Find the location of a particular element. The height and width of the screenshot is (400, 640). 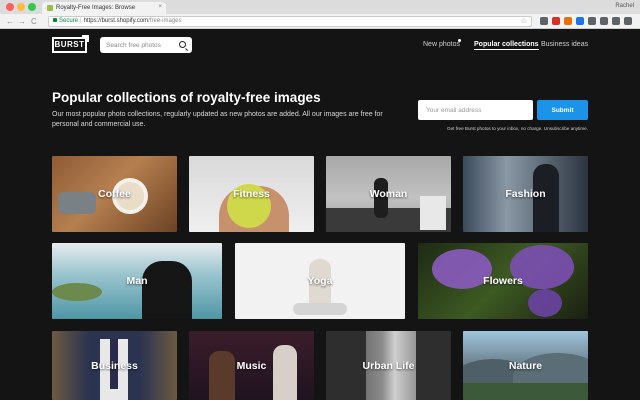

tab-close-icon: × is located at coordinates (160, 7).